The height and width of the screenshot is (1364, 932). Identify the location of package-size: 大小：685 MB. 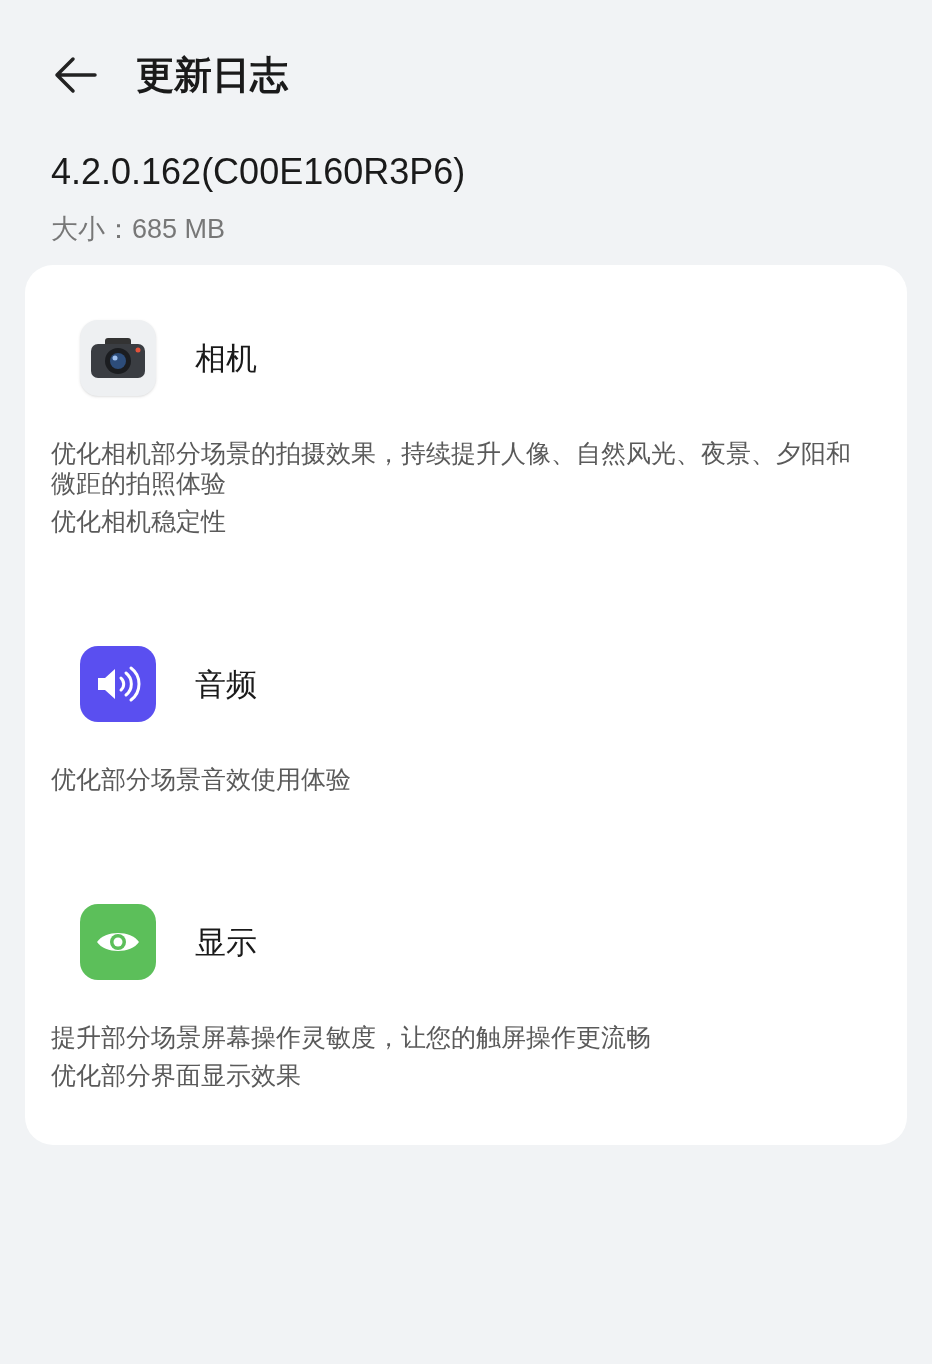
(138, 229).